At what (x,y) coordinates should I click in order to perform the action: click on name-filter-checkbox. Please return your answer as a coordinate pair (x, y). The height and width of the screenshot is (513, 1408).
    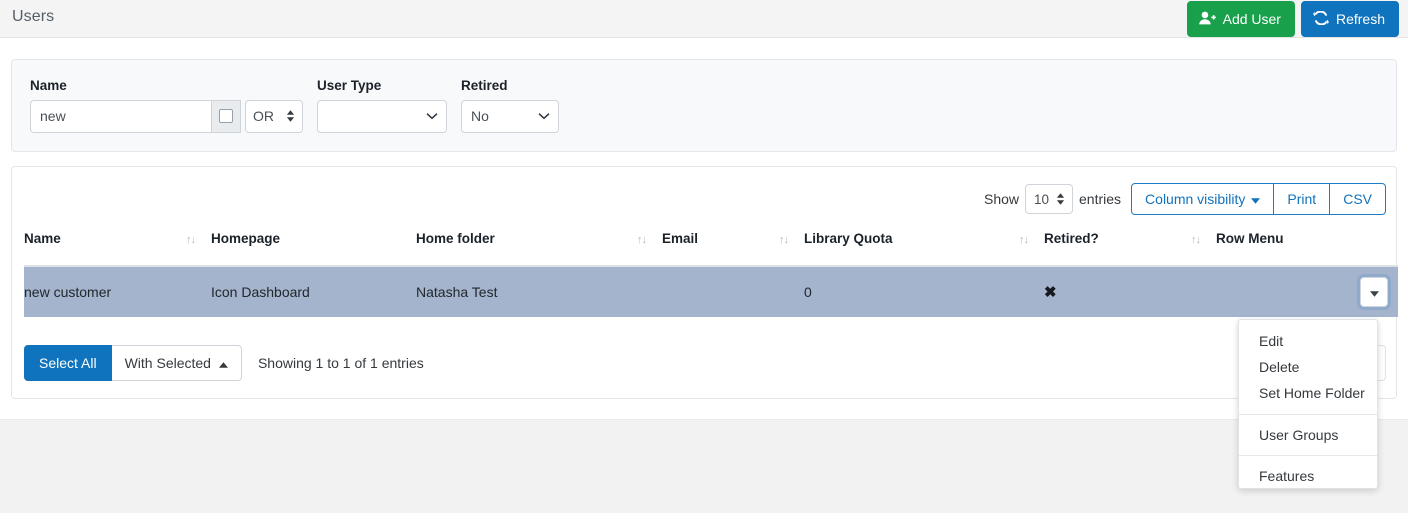
    Looking at the image, I should click on (226, 116).